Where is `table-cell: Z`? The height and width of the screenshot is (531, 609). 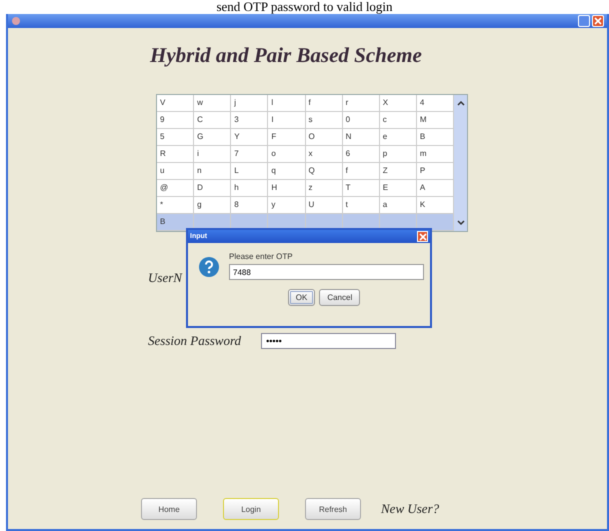 table-cell: Z is located at coordinates (398, 171).